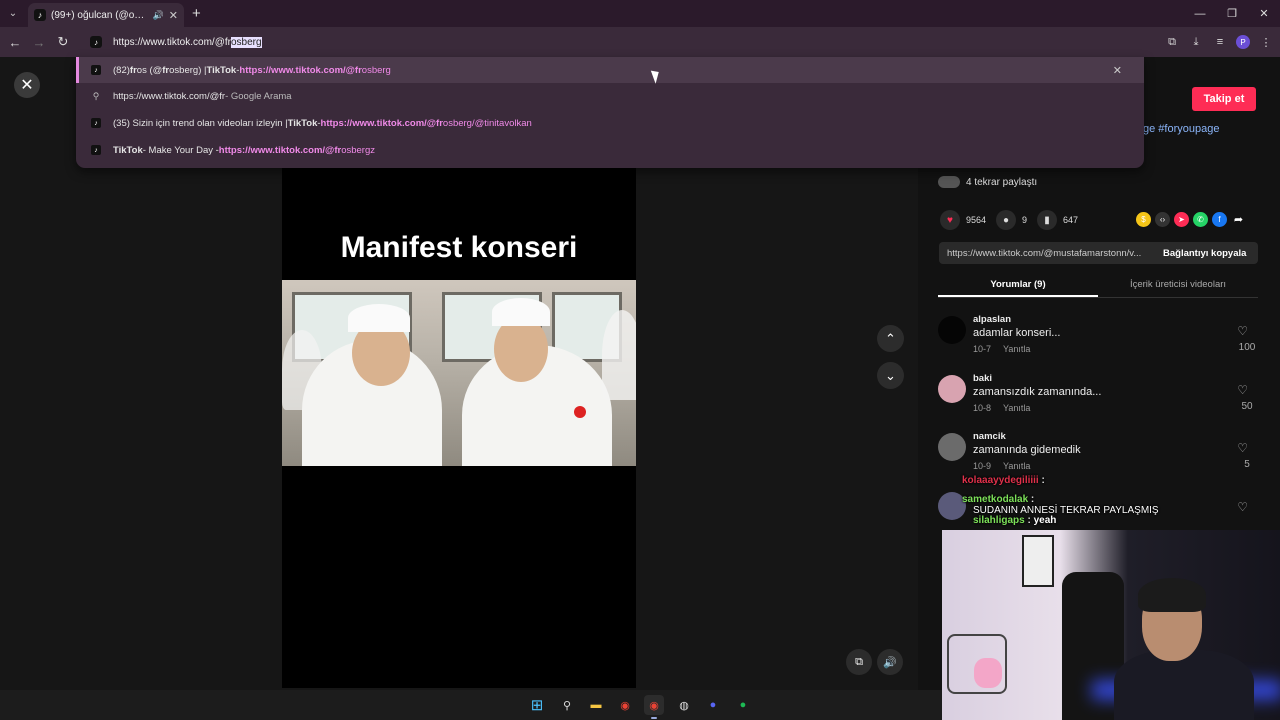 Image resolution: width=1280 pixels, height=720 pixels. What do you see at coordinates (949, 182) in the screenshot?
I see `repost-avatars` at bounding box center [949, 182].